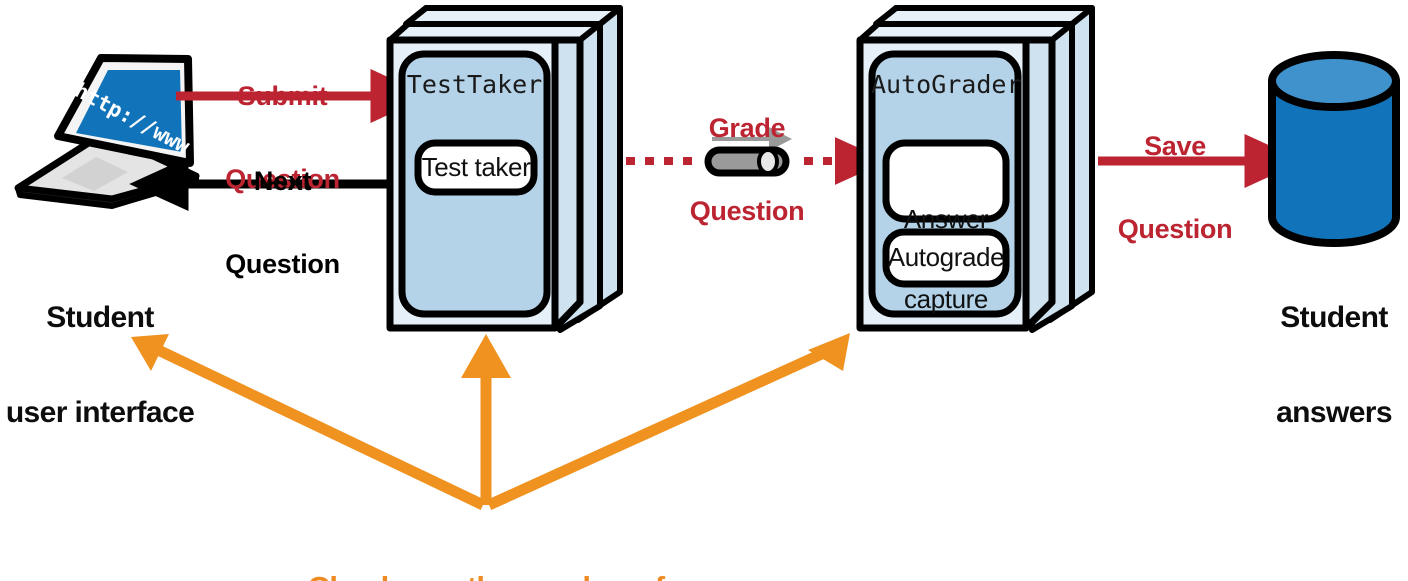 The height and width of the screenshot is (581, 1408). What do you see at coordinates (946, 218) in the screenshot?
I see `answer-capture-label-line1: Answer` at bounding box center [946, 218].